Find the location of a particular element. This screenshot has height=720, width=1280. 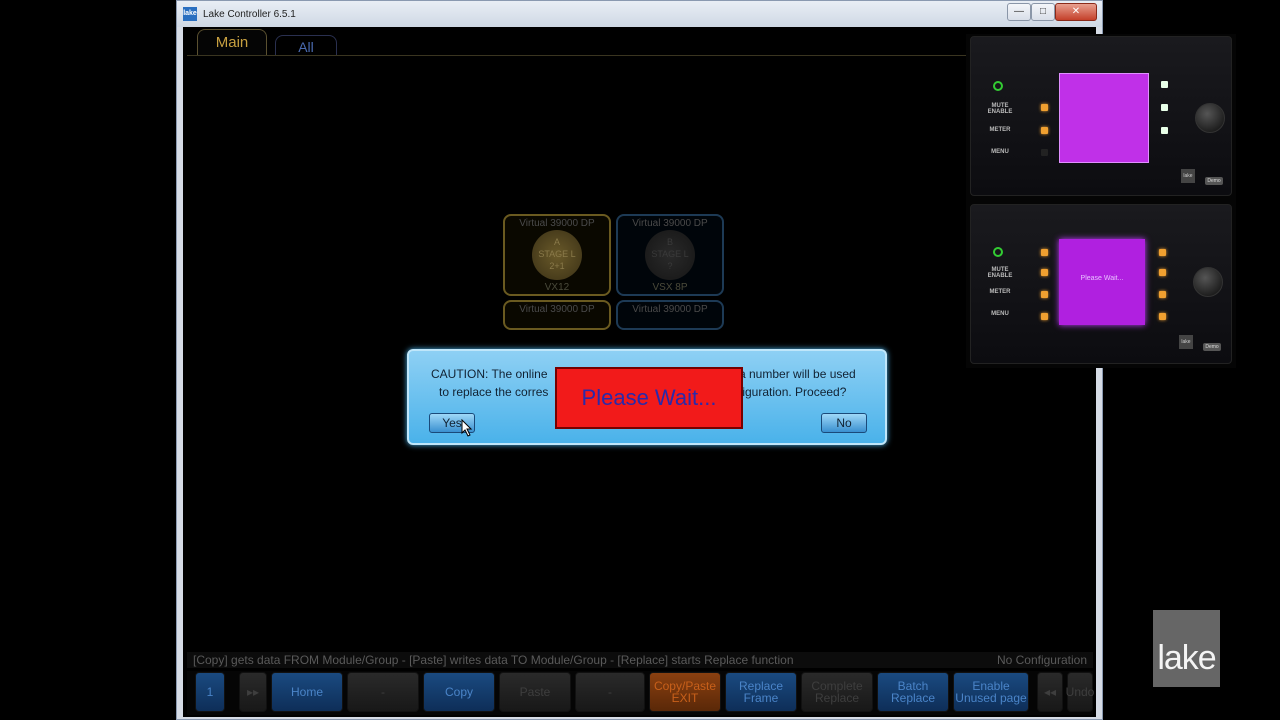

module-letter: A is located at coordinates (556, 242).